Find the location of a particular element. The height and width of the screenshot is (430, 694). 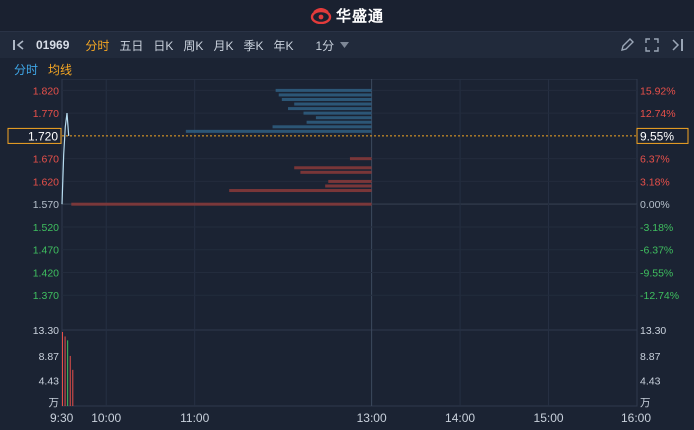

interval-select: 1分 is located at coordinates (332, 45).